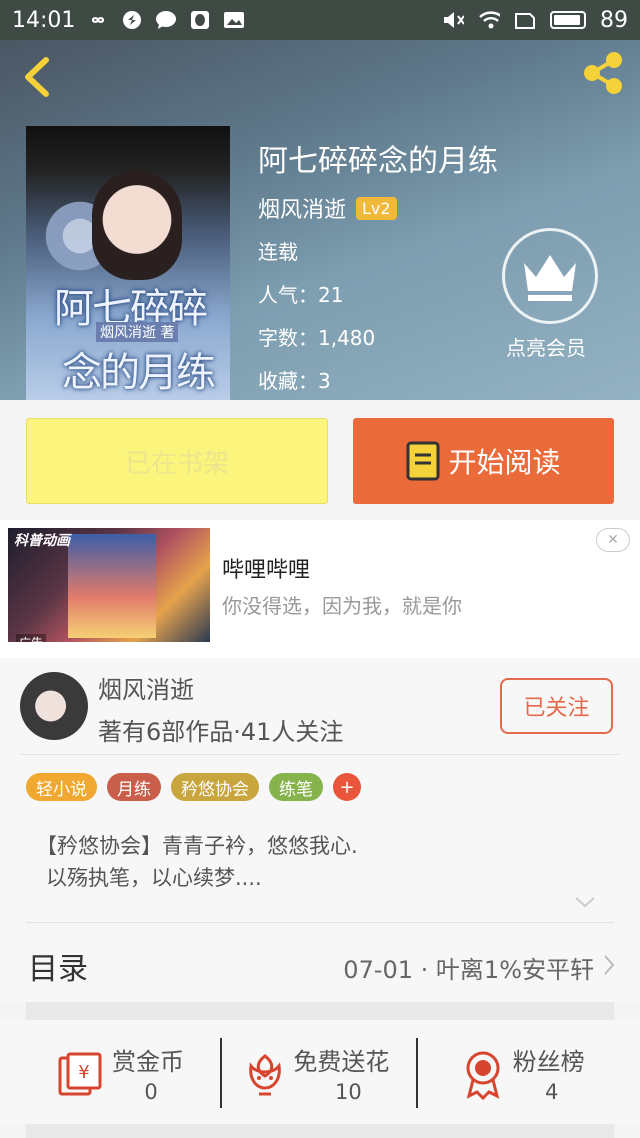  I want to click on vip-button, so click(550, 276).